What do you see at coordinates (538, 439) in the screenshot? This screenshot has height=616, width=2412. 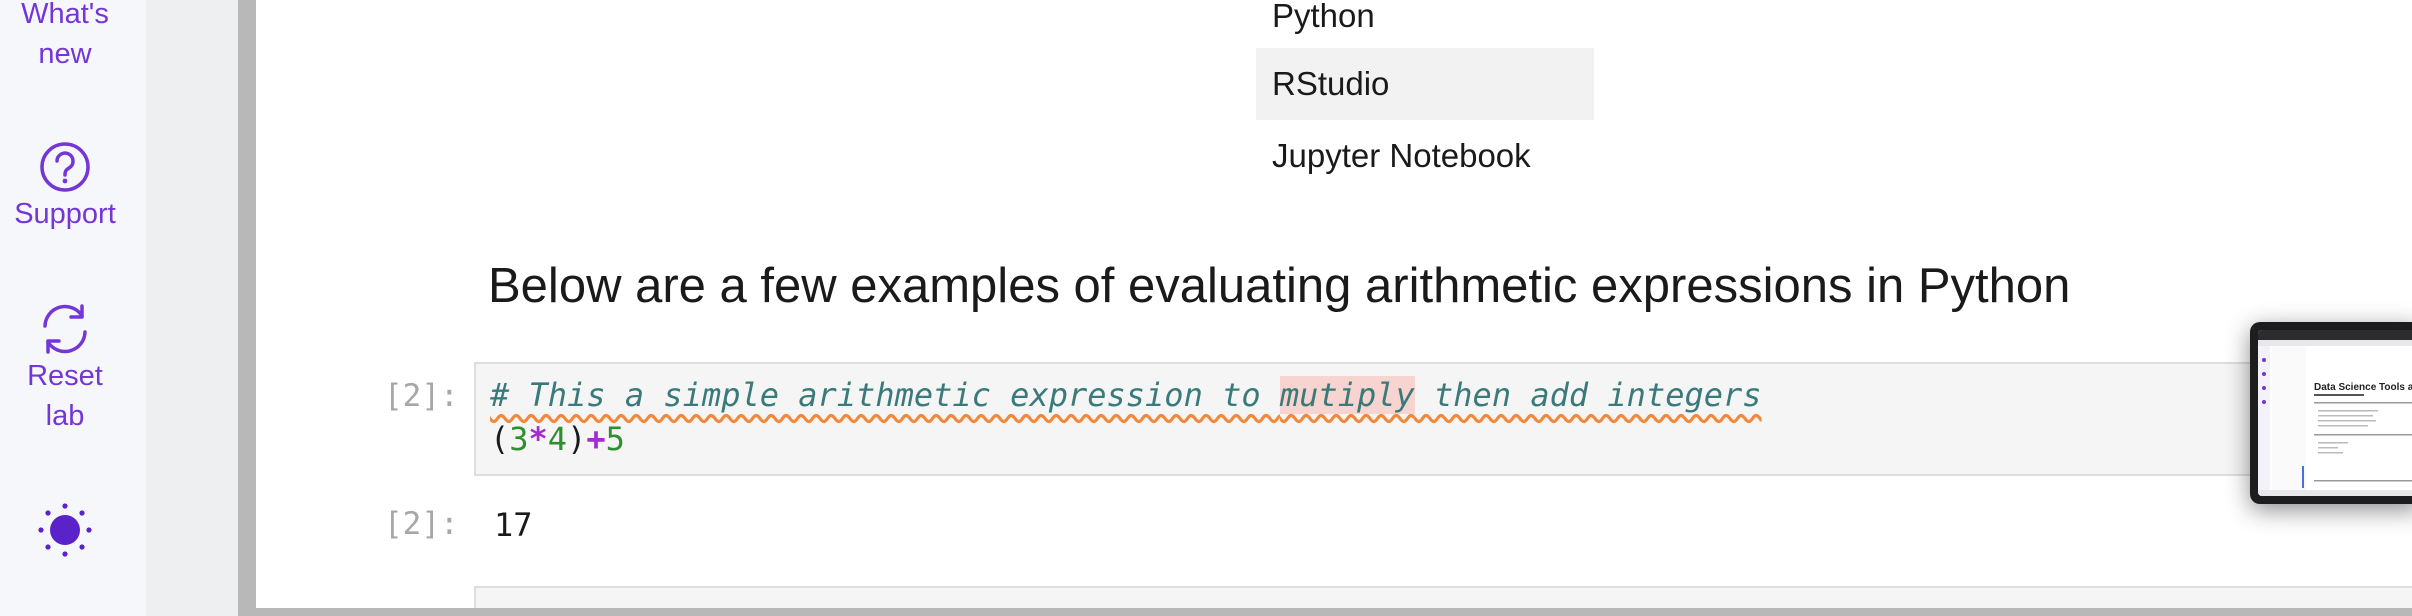 I see `code-operator: *` at bounding box center [538, 439].